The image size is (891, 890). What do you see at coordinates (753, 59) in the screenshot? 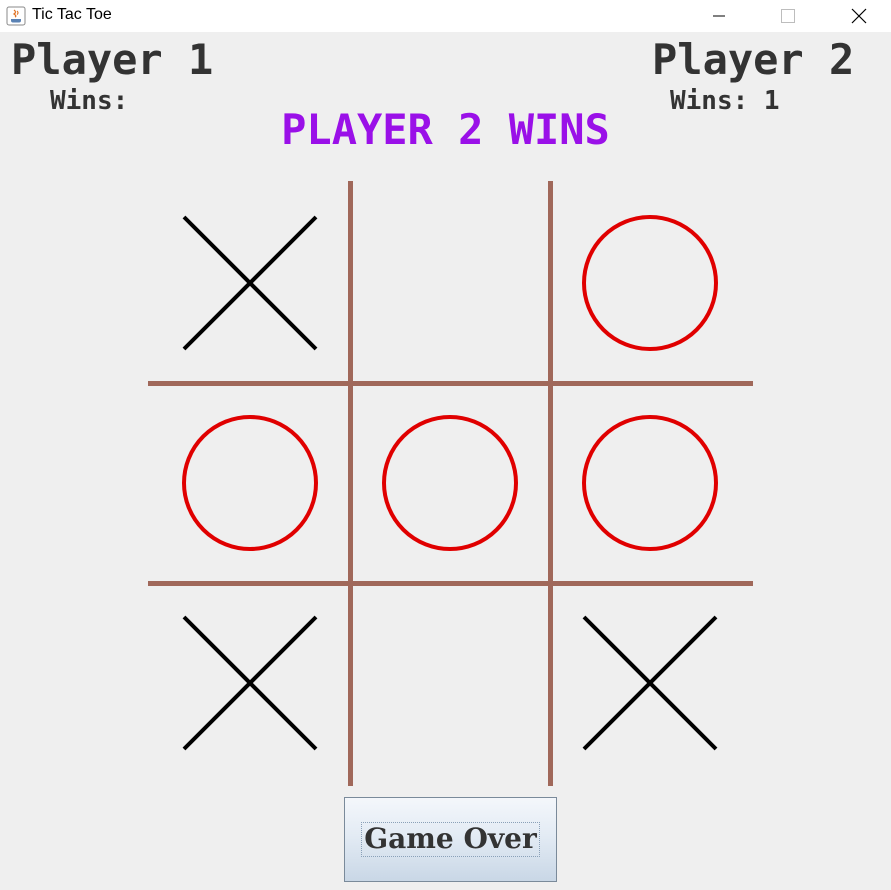
I see `player-2-name: Player 2` at bounding box center [753, 59].